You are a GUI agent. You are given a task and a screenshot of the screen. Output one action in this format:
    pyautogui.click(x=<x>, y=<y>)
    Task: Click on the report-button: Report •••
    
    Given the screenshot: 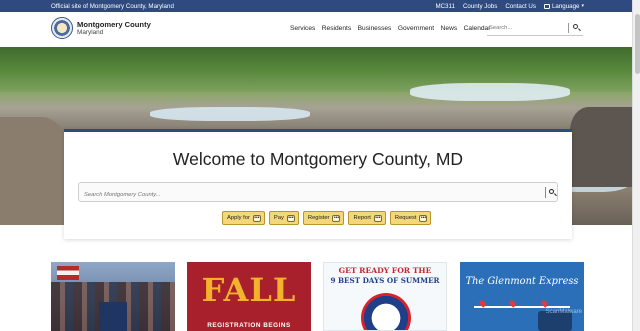 What is the action you would take?
    pyautogui.click(x=367, y=218)
    